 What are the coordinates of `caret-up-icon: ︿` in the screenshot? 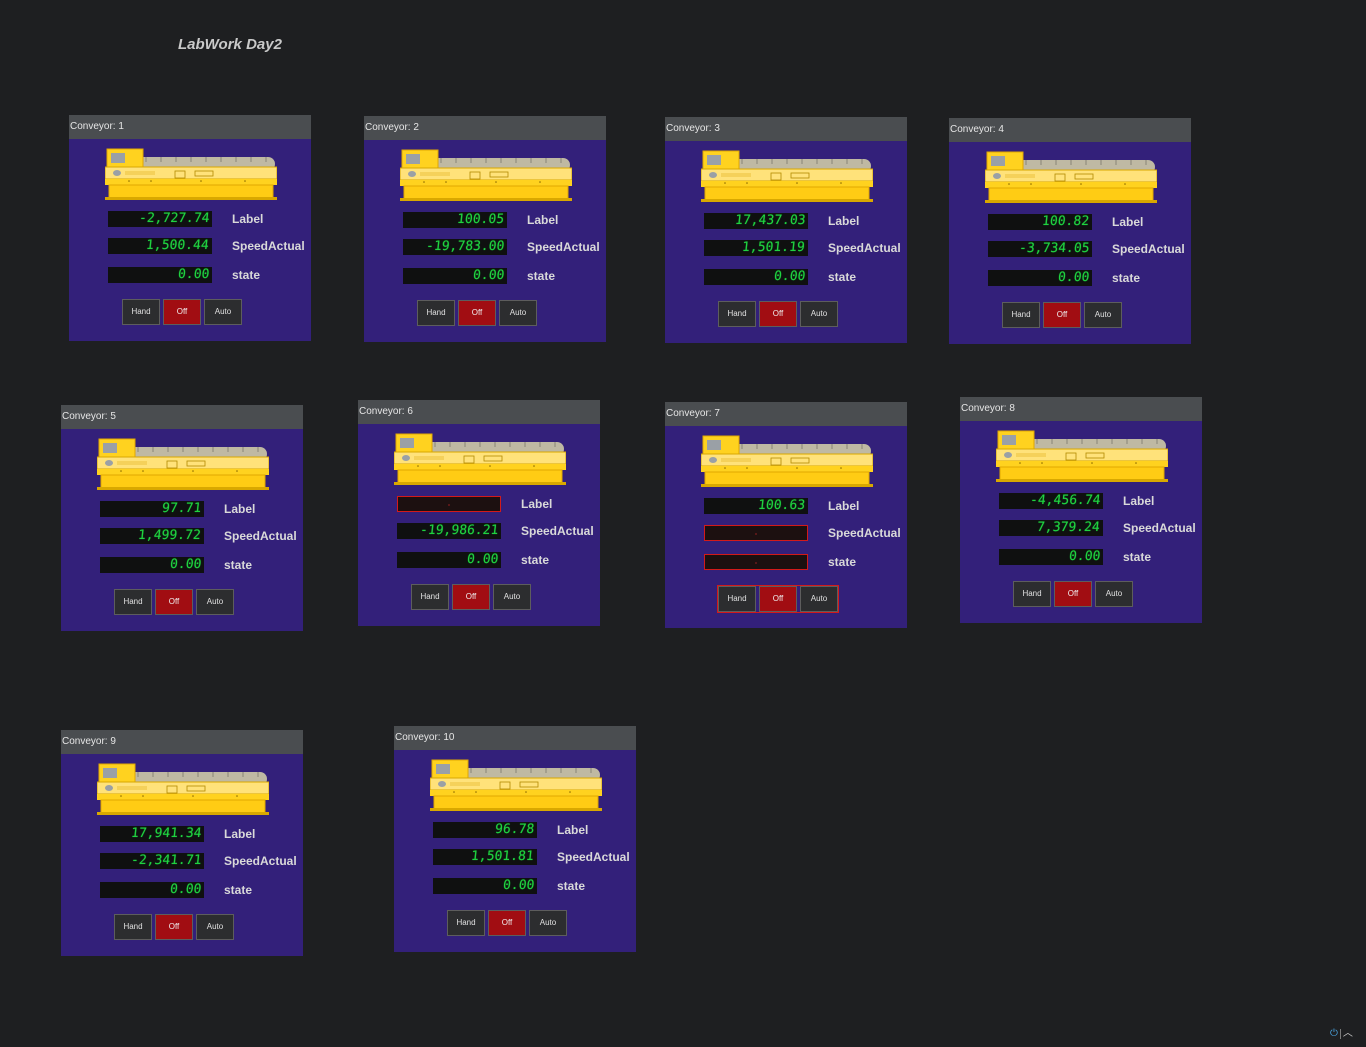 It's located at (1348, 1034).